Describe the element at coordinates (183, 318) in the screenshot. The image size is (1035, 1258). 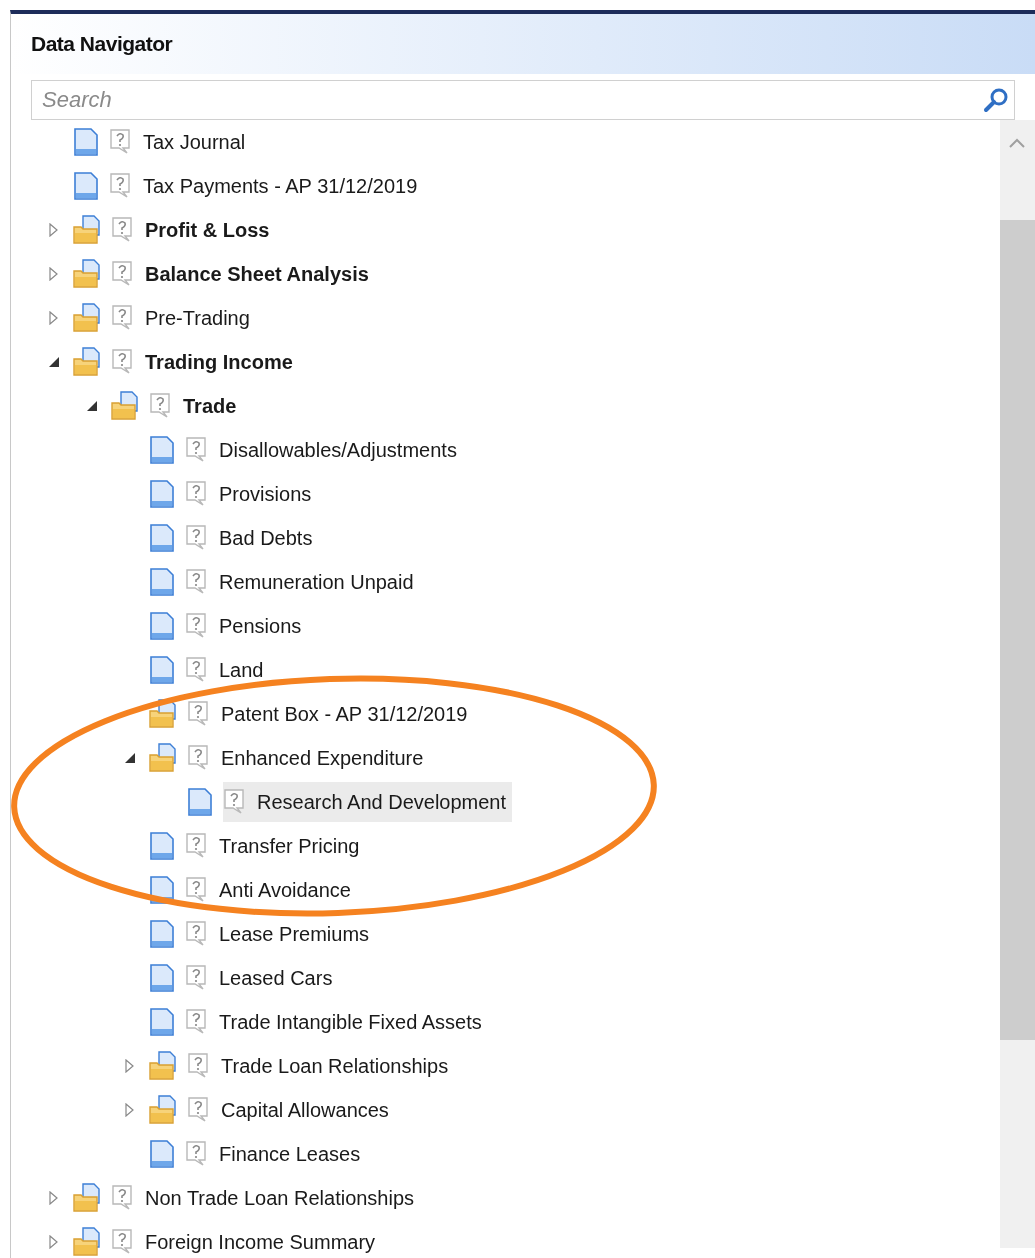
I see `tree-item: Pre-Trading` at that location.